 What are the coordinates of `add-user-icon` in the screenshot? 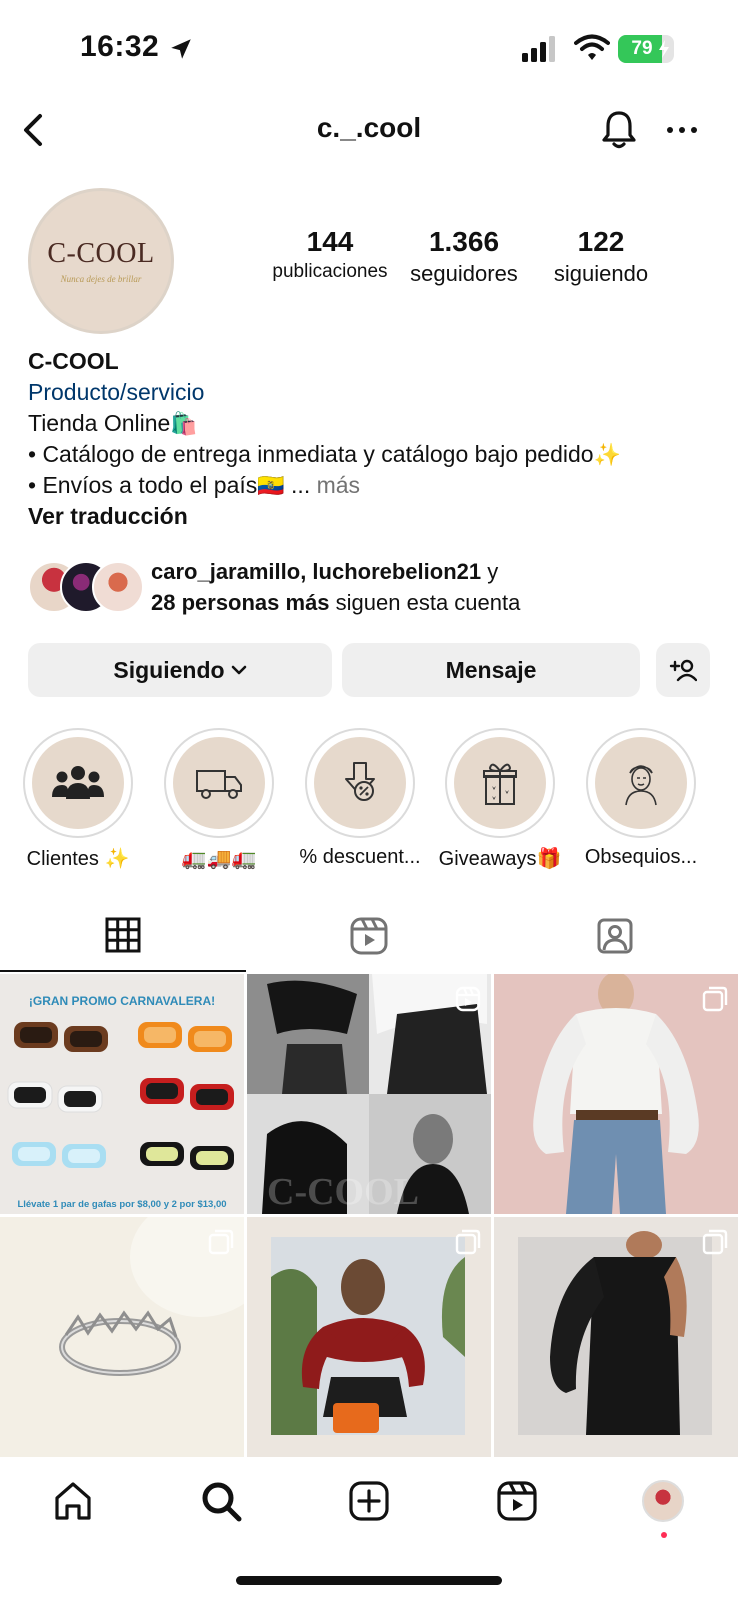 It's located at (683, 670).